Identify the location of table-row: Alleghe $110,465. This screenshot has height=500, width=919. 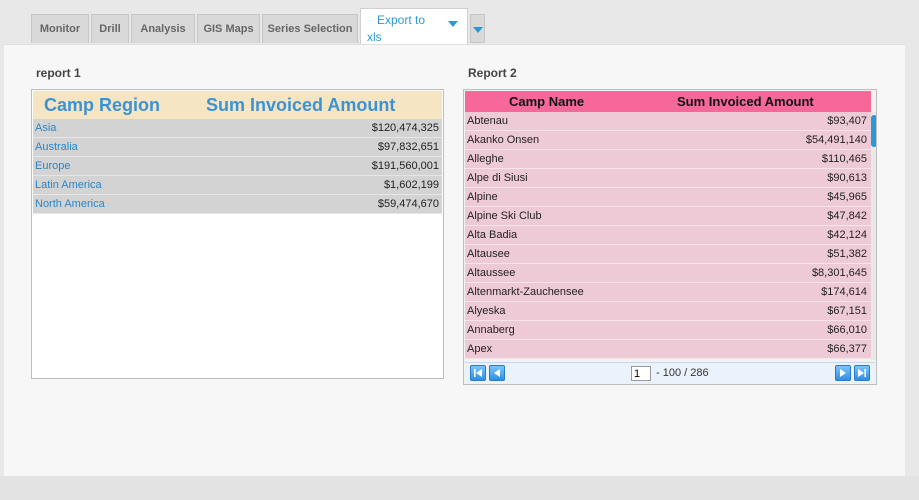
(668, 159).